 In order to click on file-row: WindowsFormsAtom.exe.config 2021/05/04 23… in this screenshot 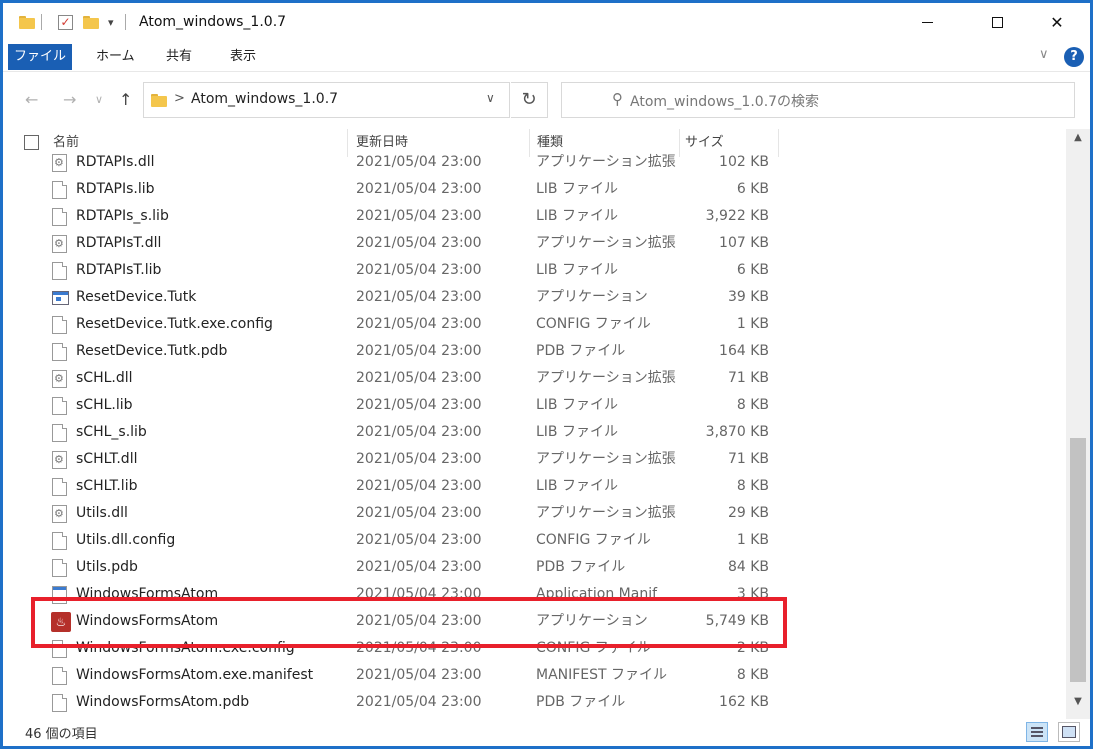, I will do `click(534, 648)`.